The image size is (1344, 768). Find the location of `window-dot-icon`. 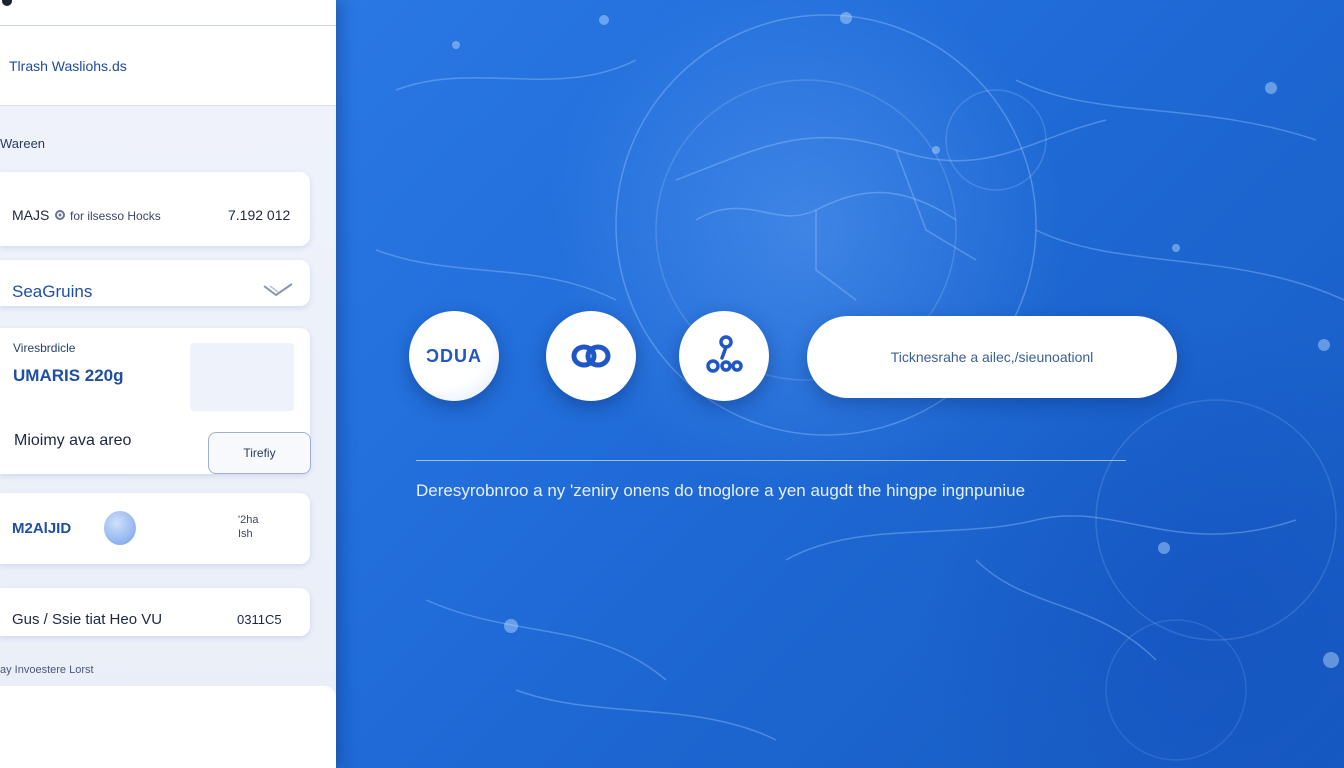

window-dot-icon is located at coordinates (7, 3).